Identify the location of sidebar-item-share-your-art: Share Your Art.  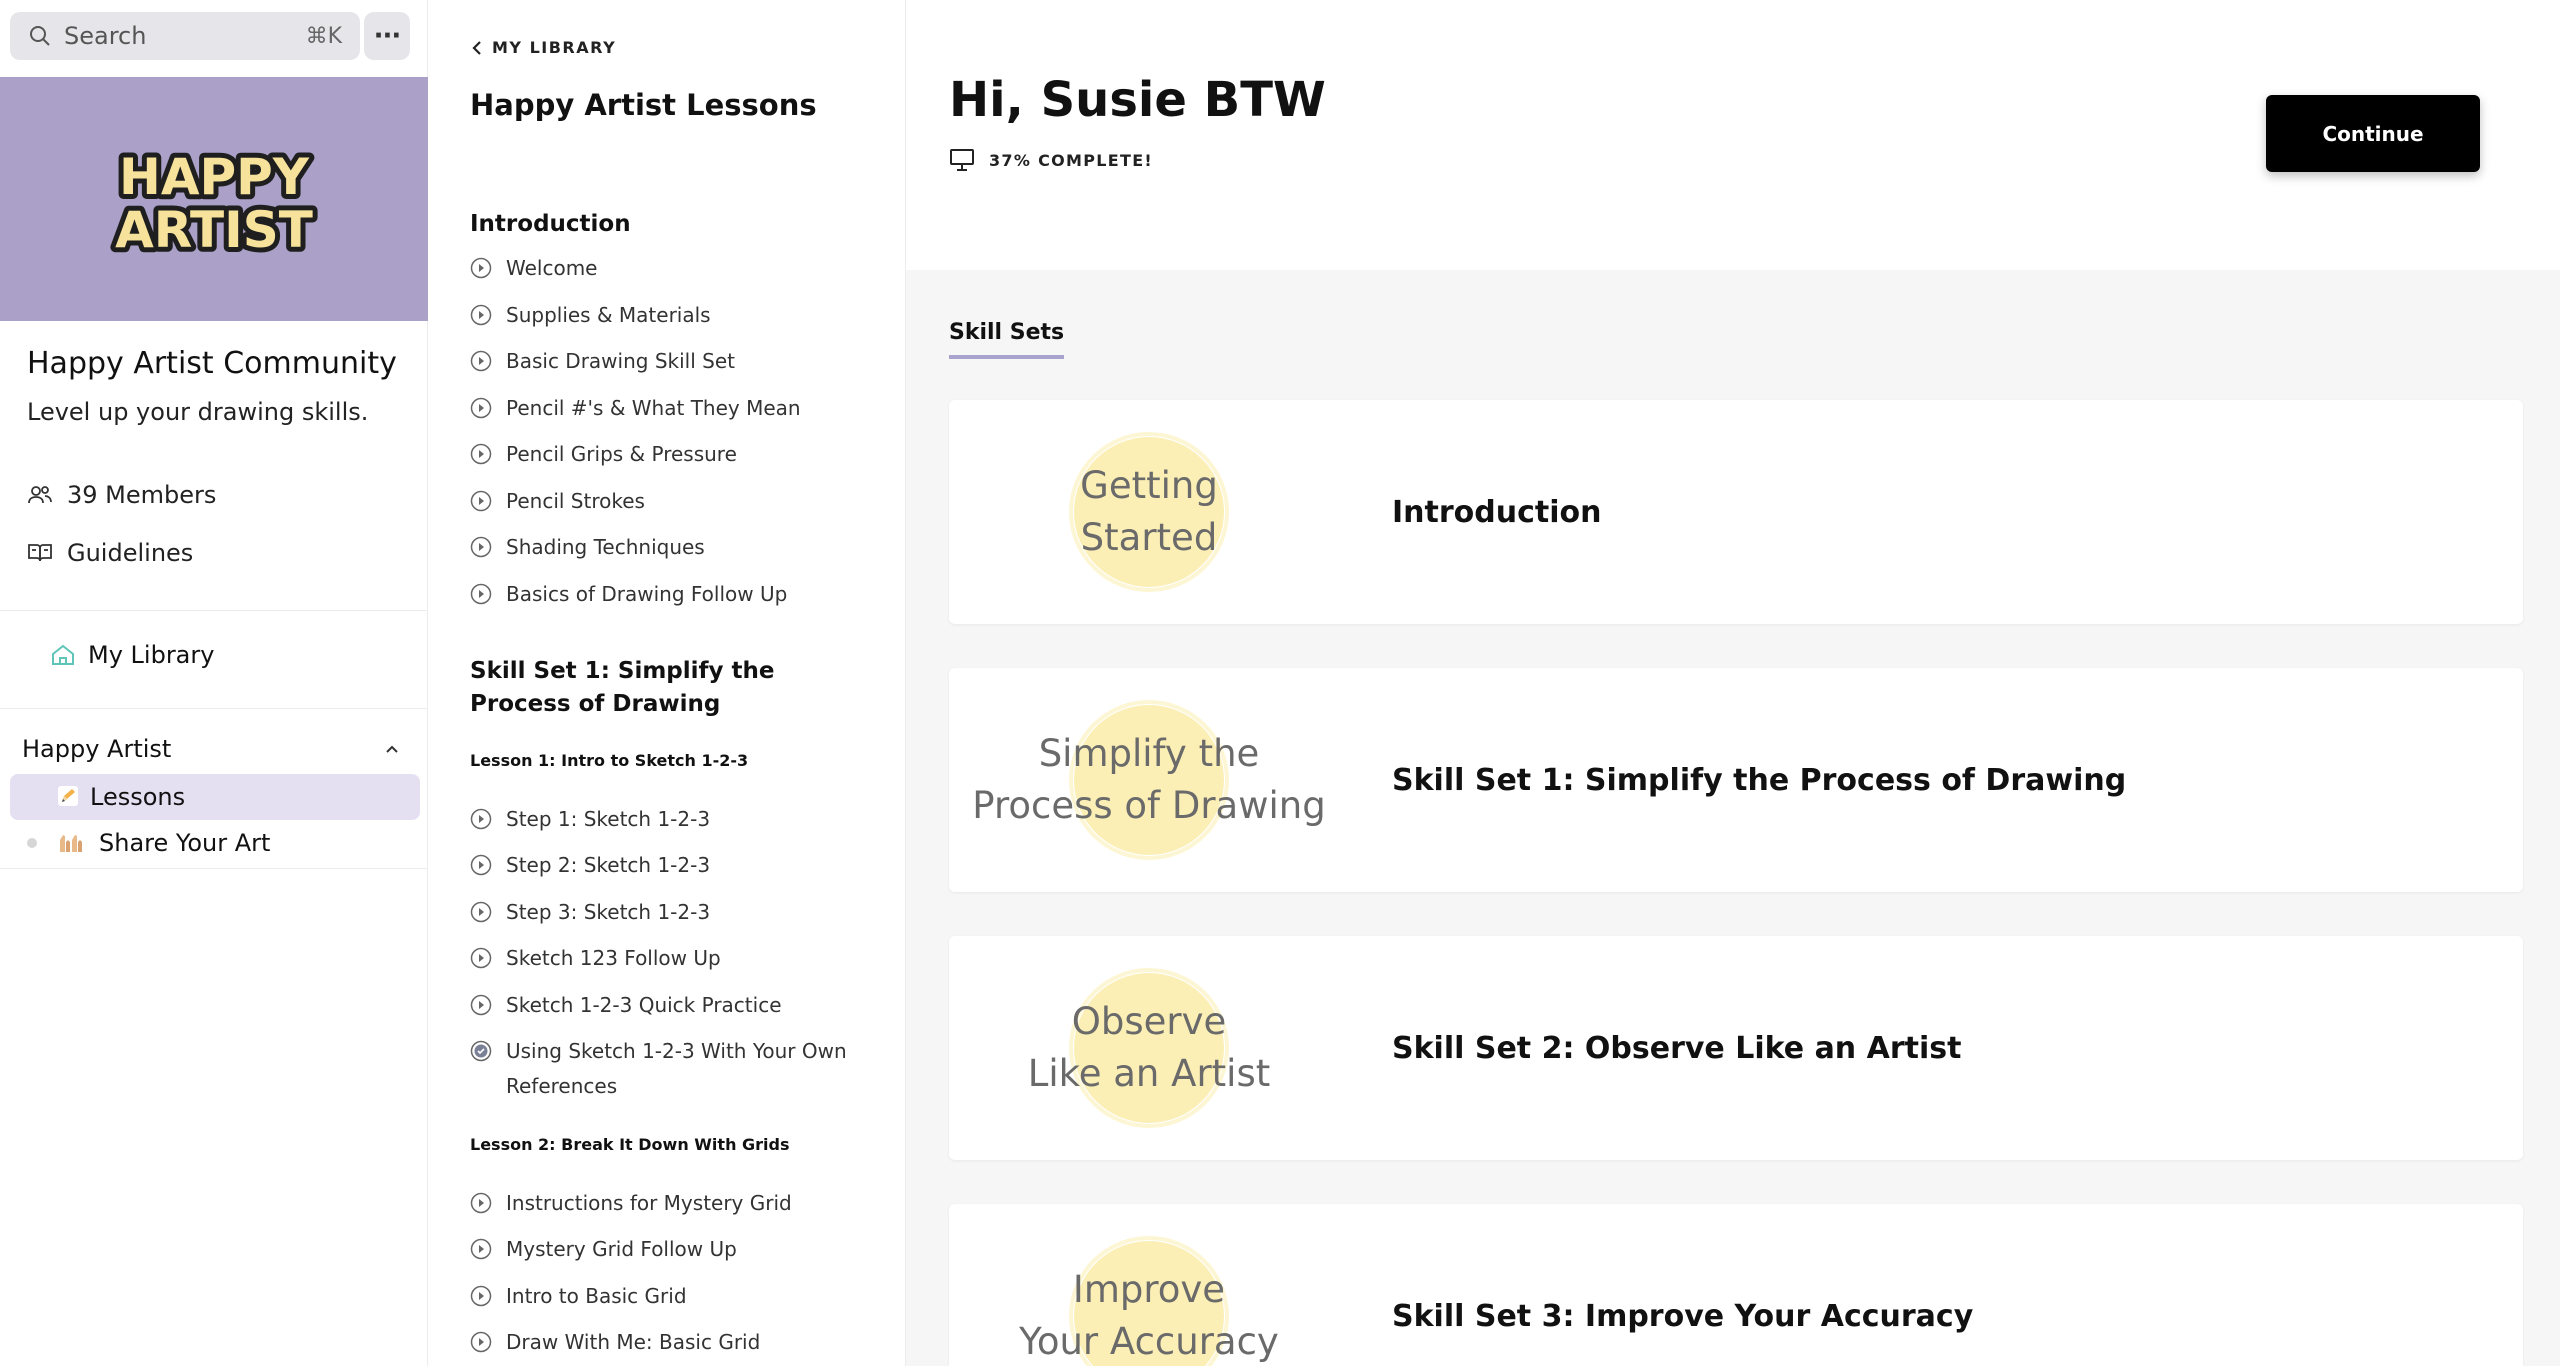
(215, 843).